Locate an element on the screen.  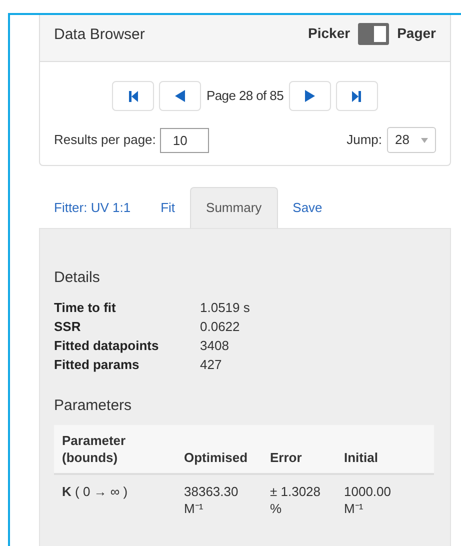
tab: Summary is located at coordinates (234, 207).